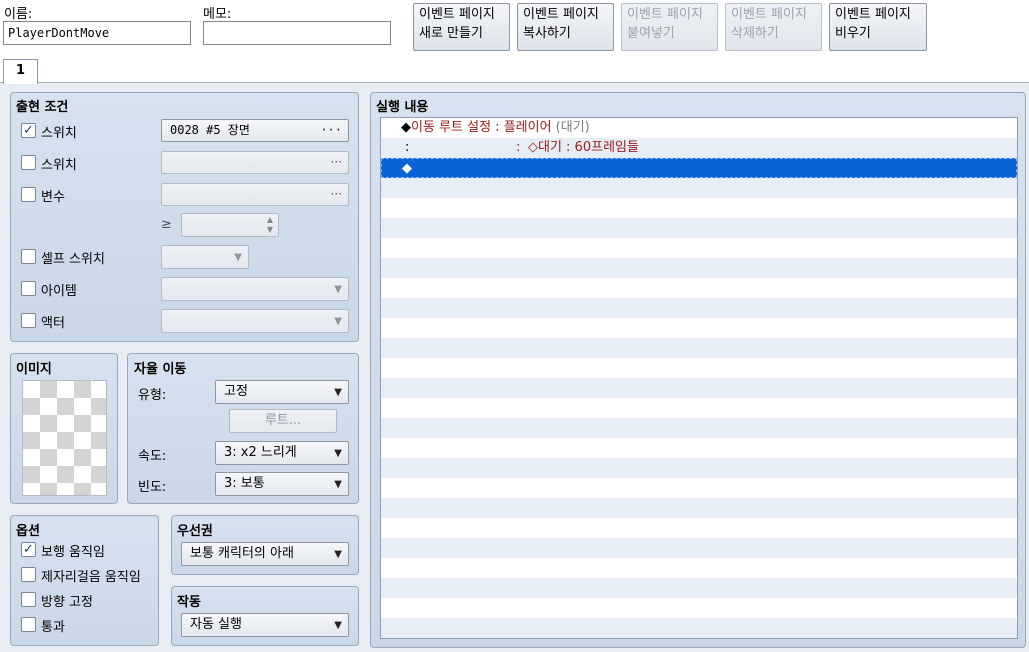 This screenshot has width=1029, height=652. What do you see at coordinates (244, 483) in the screenshot?
I see `freq-value: 3: 보통` at bounding box center [244, 483].